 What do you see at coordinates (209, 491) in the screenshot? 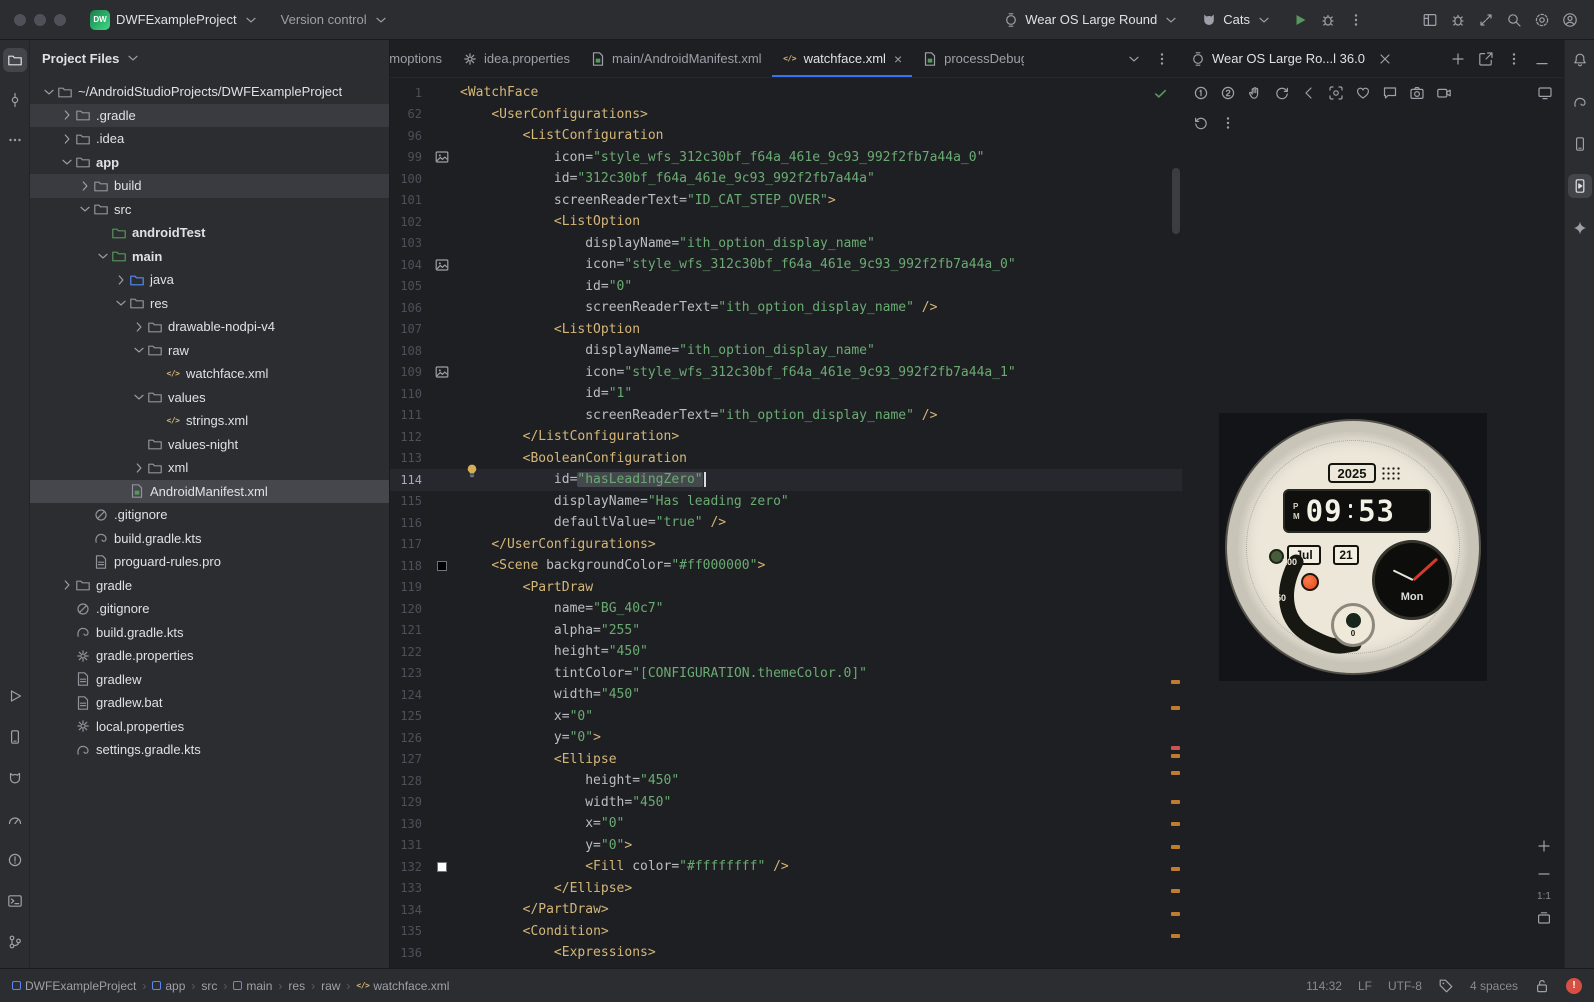
I see `tree-item-AndroidManifest.xml: AndroidManifest.xml` at bounding box center [209, 491].